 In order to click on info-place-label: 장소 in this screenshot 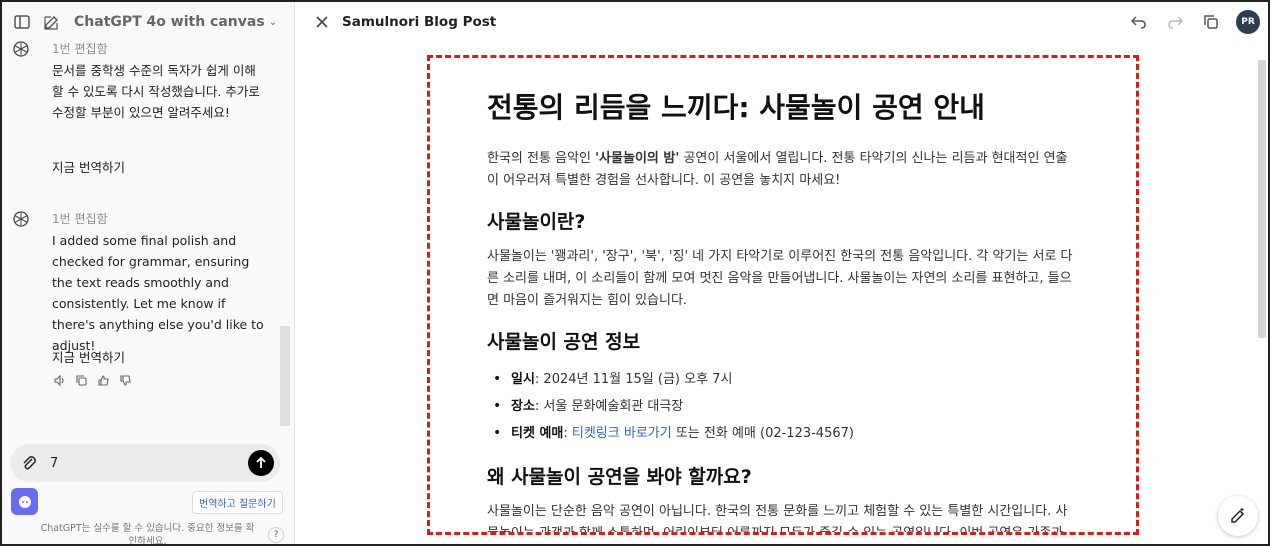, I will do `click(523, 406)`.